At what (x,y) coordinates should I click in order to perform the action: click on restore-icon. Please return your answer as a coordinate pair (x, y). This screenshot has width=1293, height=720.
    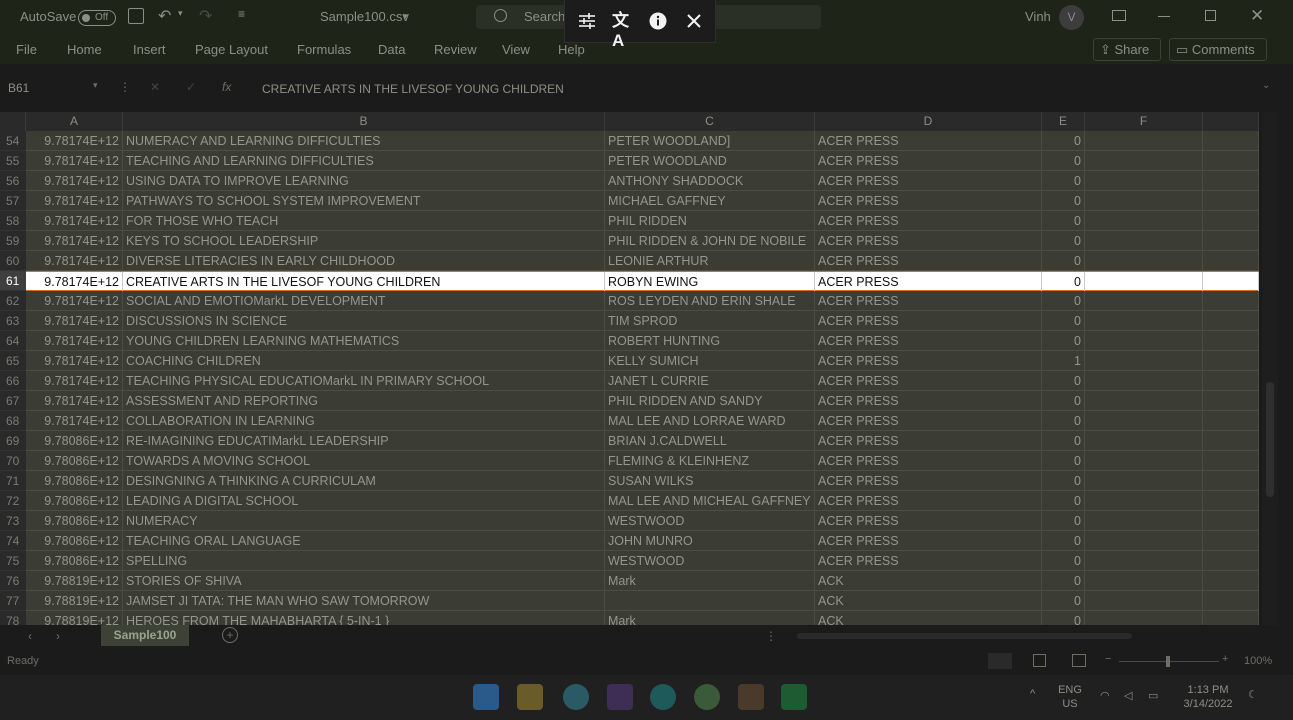
    Looking at the image, I should click on (1210, 15).